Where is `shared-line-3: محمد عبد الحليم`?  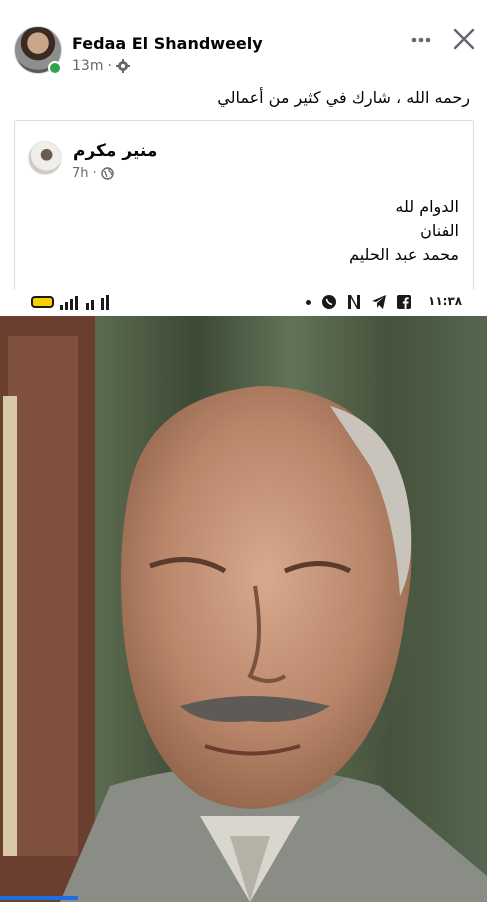
shared-line-3: محمد عبد الحليم is located at coordinates (404, 254).